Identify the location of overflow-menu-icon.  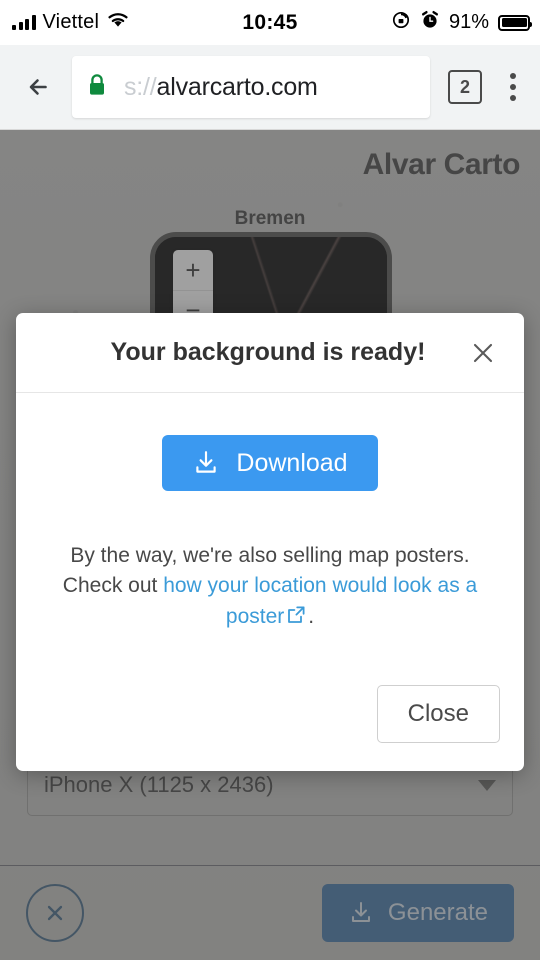
(513, 87).